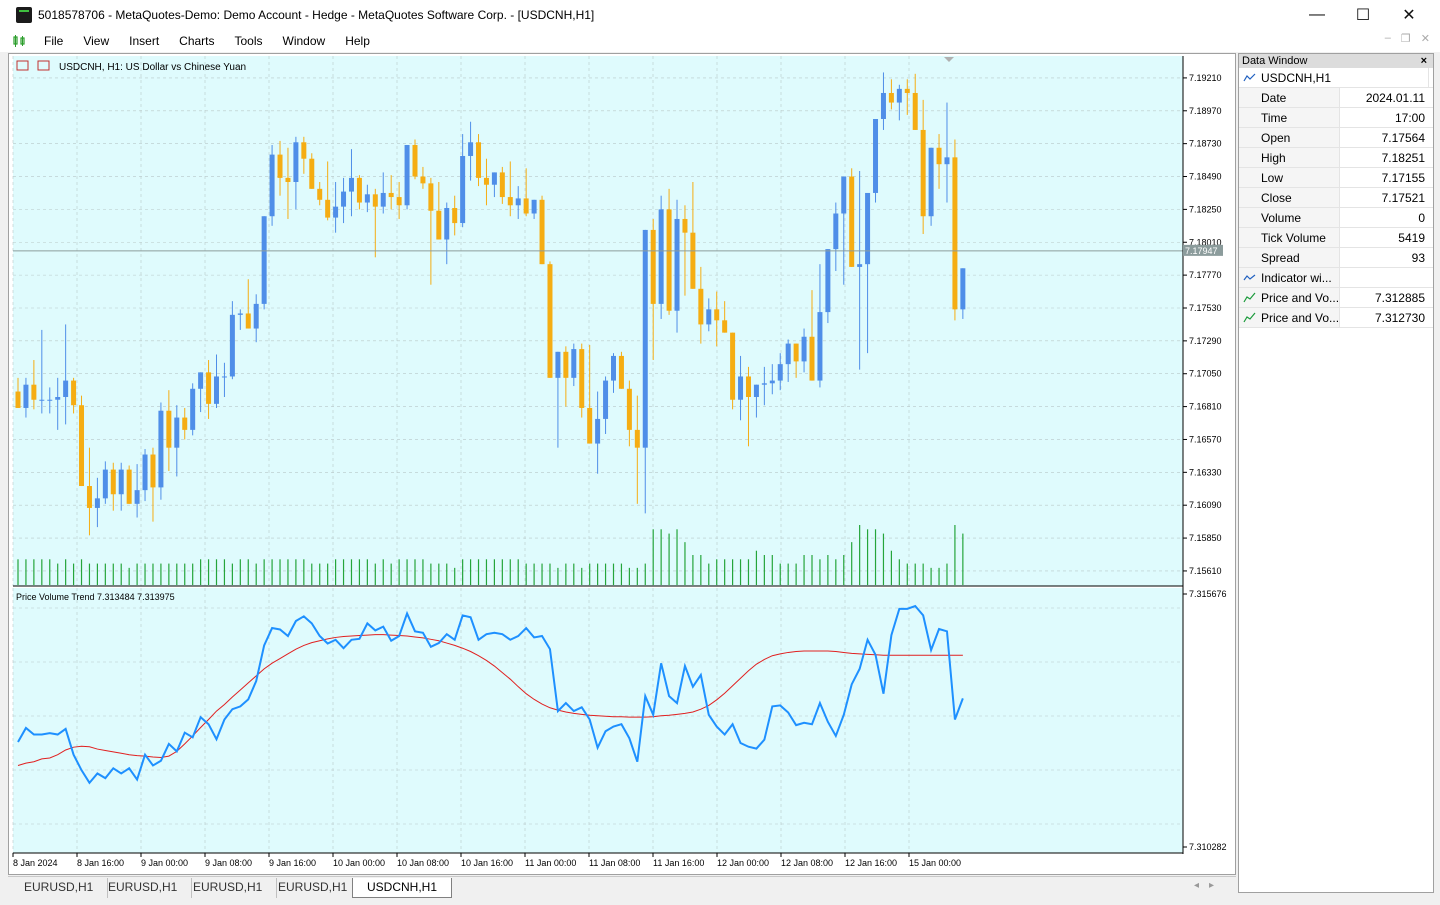 The width and height of the screenshot is (1440, 905). Describe the element at coordinates (1424, 61) in the screenshot. I see `data-window-close-button: ×` at that location.